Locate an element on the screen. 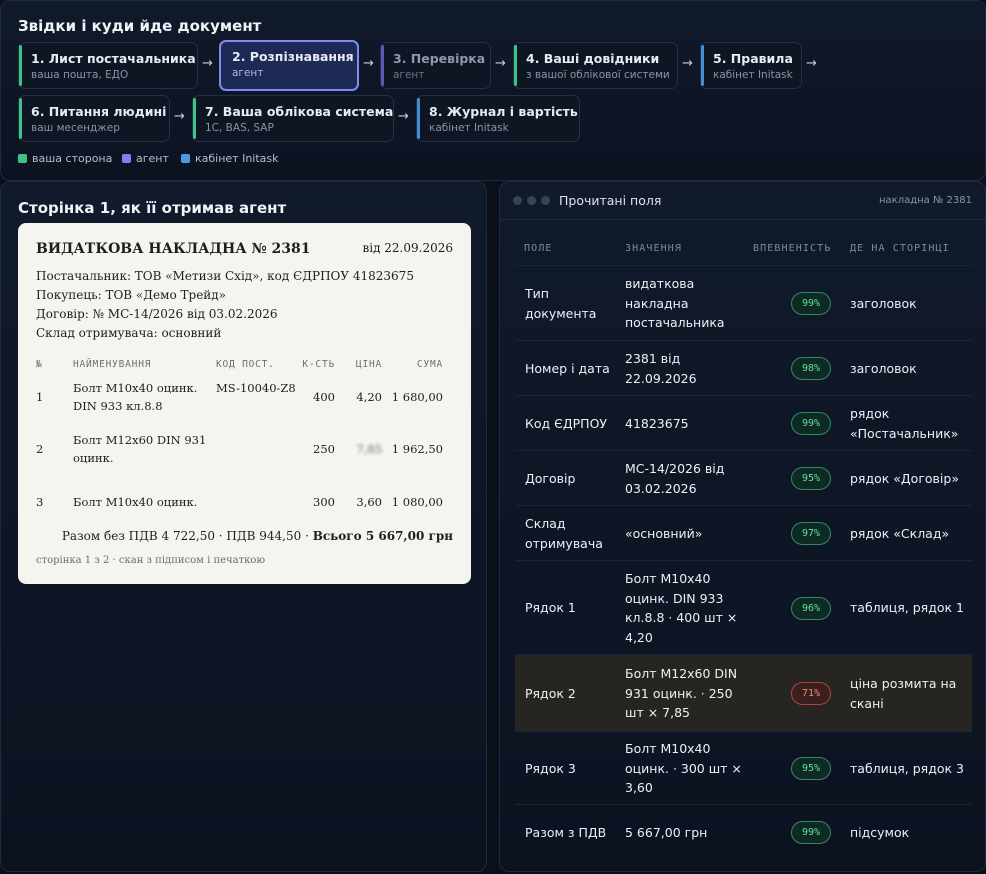 Image resolution: width=986 pixels, height=874 pixels. pipeline-step-7: 7. Ваша облікова система 1С, BAS, SAP is located at coordinates (293, 118).